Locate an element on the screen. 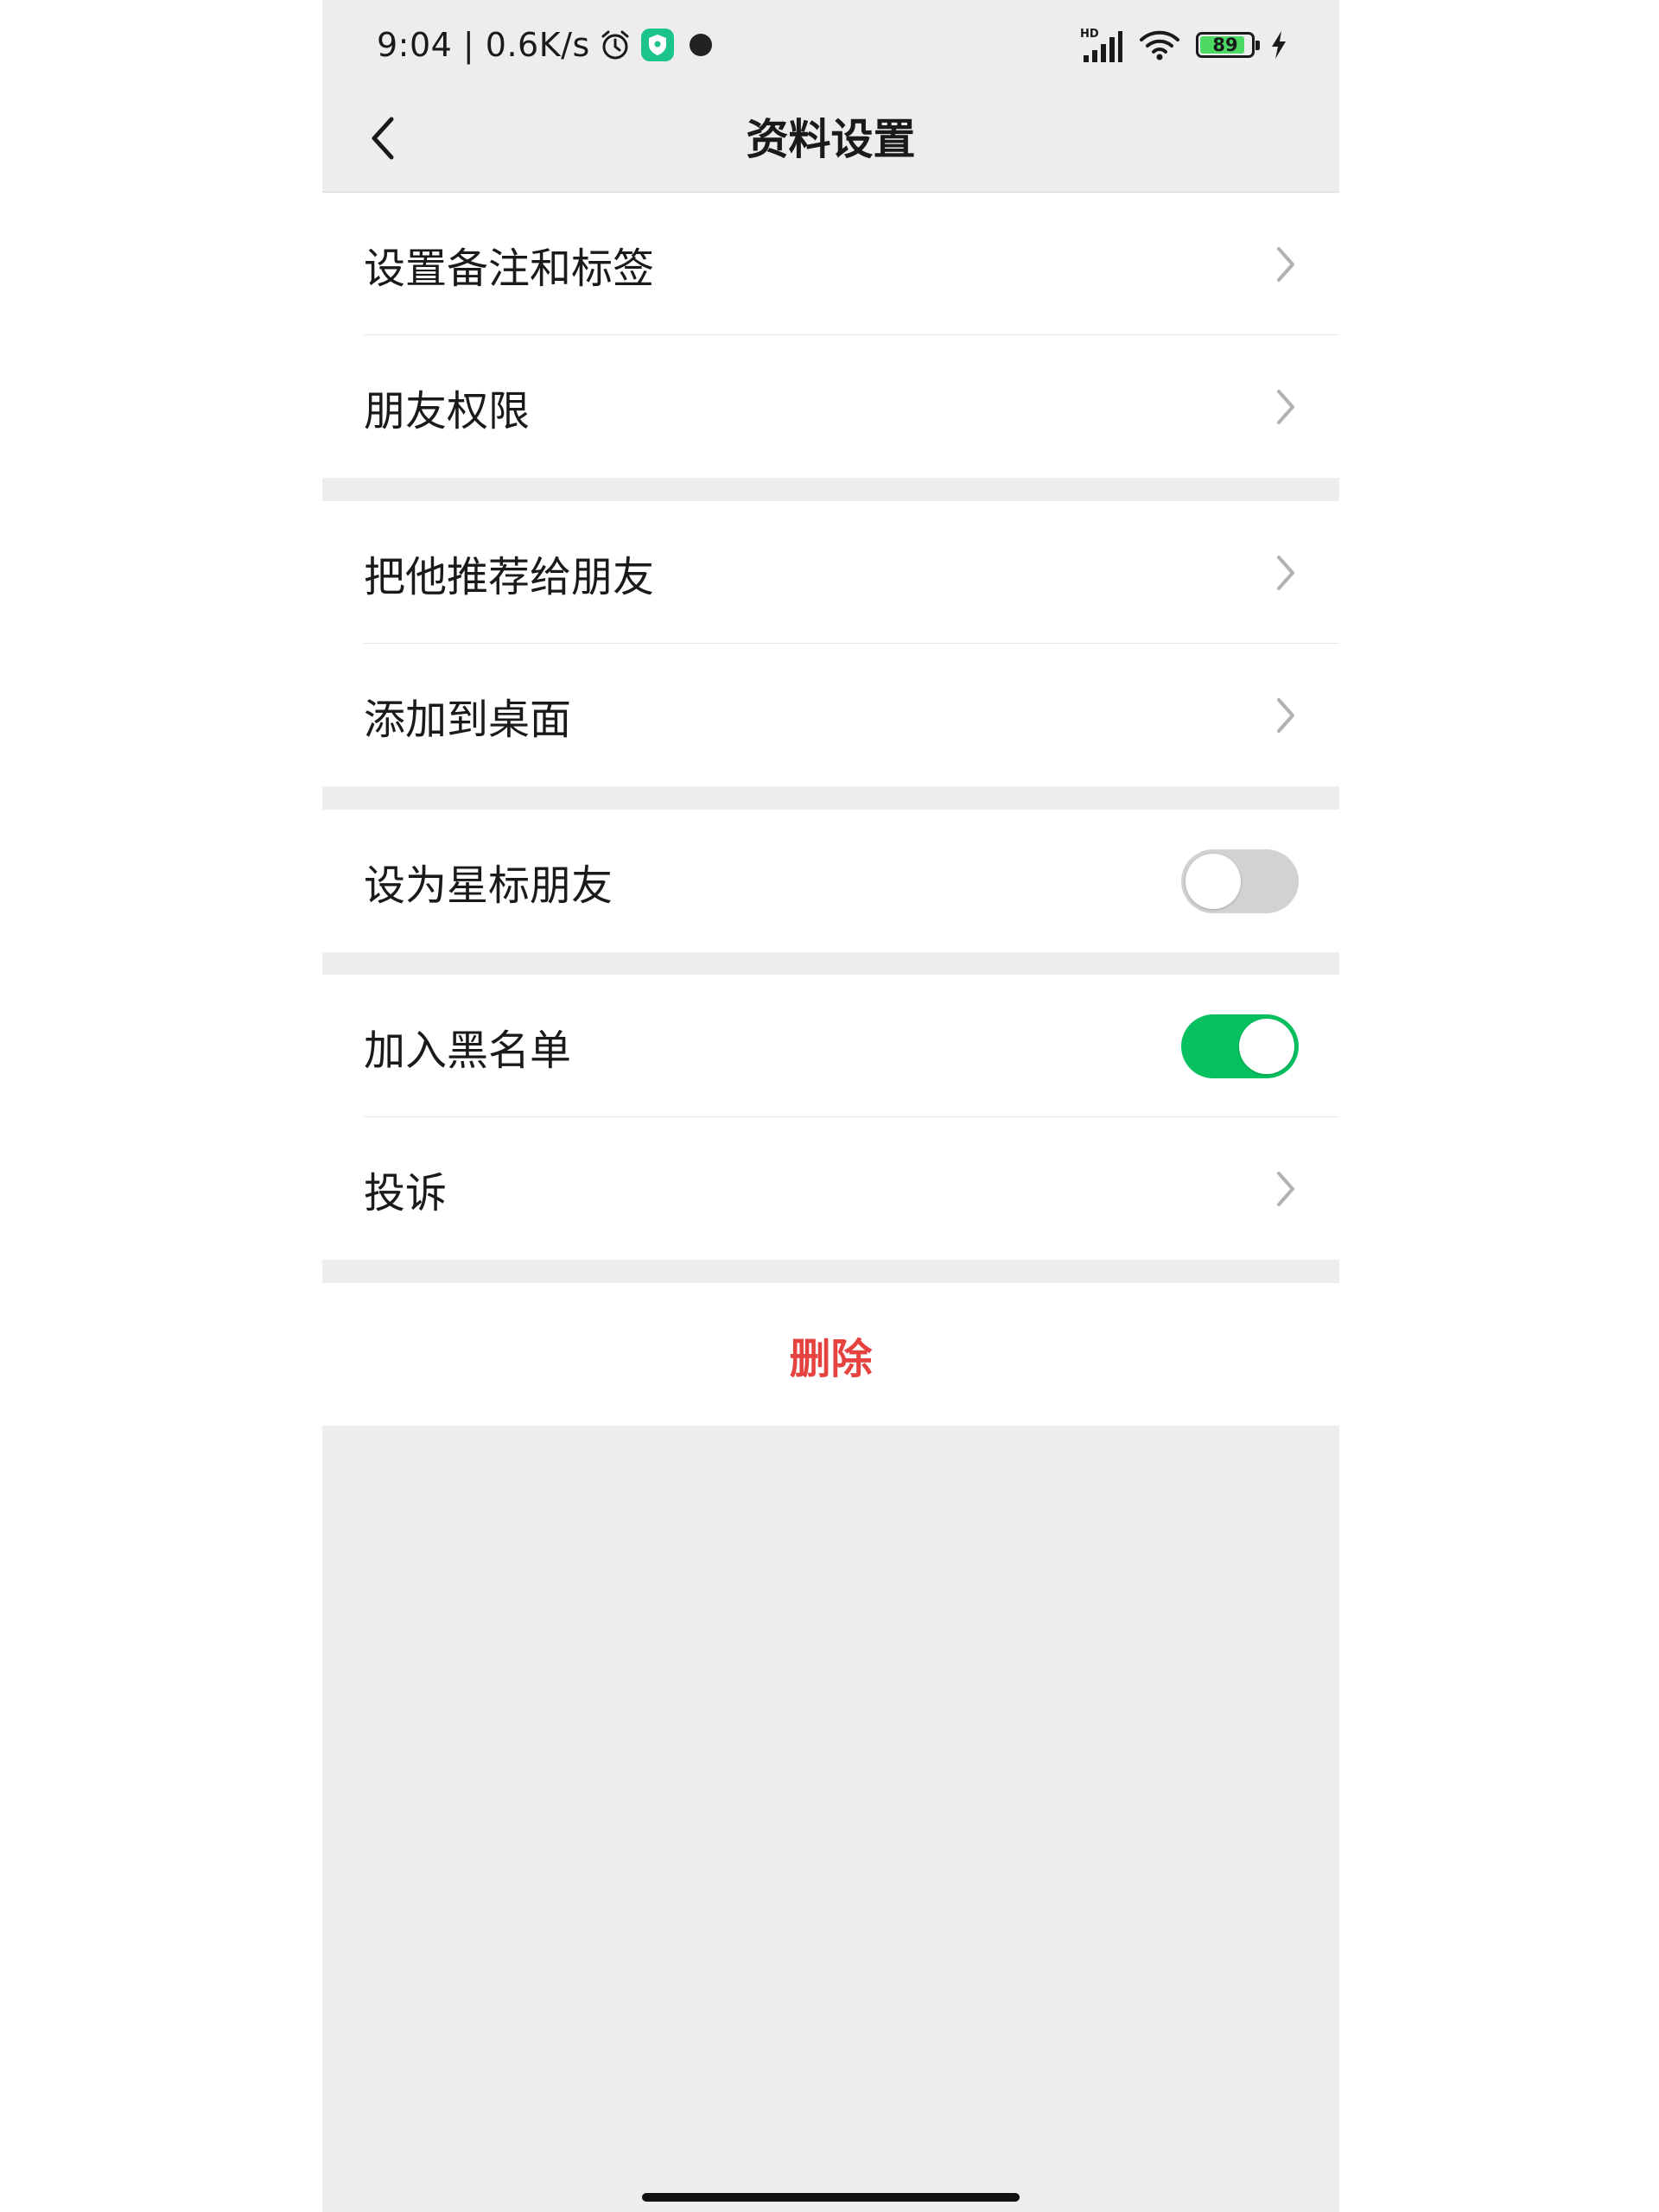 This screenshot has width=1659, height=2212. row-star-friend: 设为星标朋友 is located at coordinates (830, 881).